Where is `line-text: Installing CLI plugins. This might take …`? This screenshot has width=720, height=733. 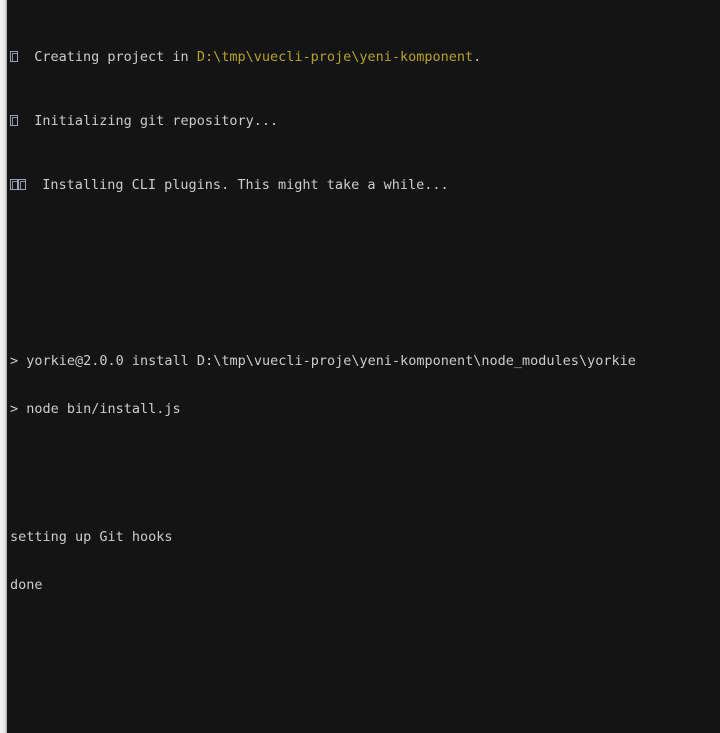
line-text: Installing CLI plugins. This might take … is located at coordinates (237, 185).